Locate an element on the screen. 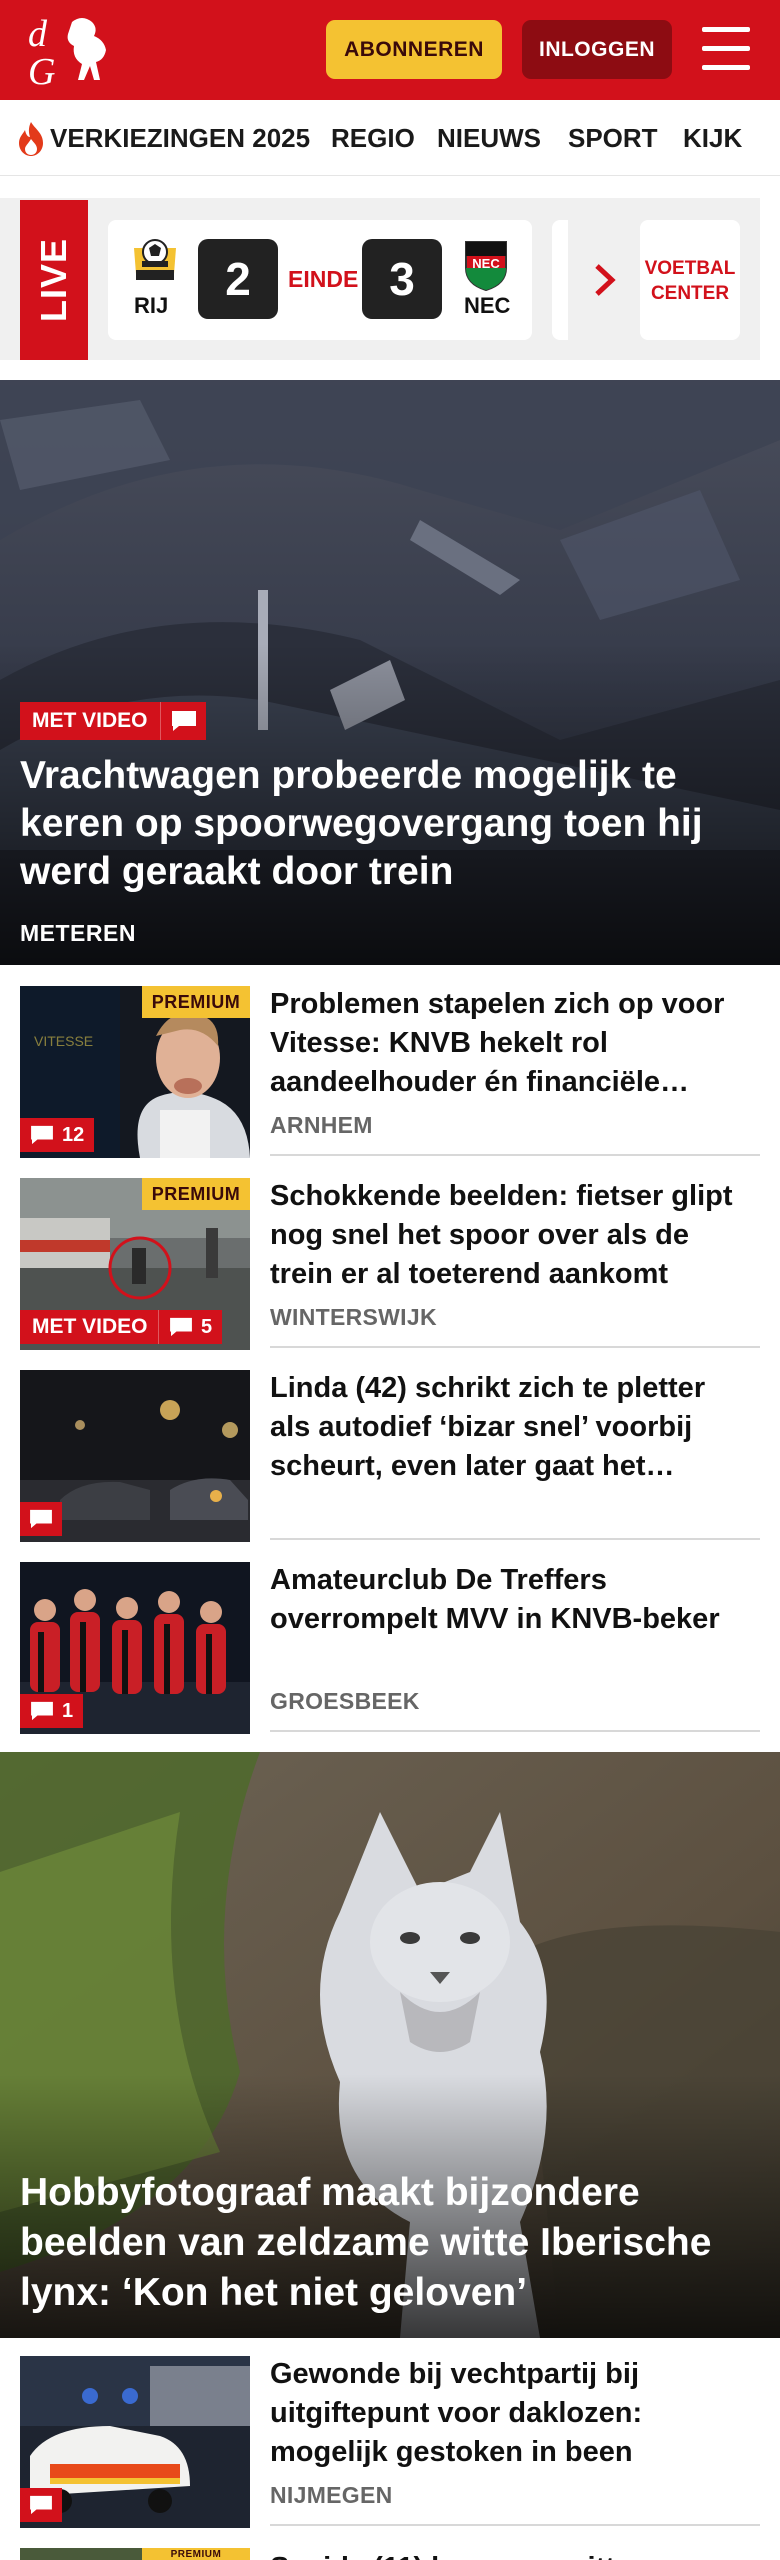 The image size is (780, 2560). hamburger-menu-icon is located at coordinates (726, 49).